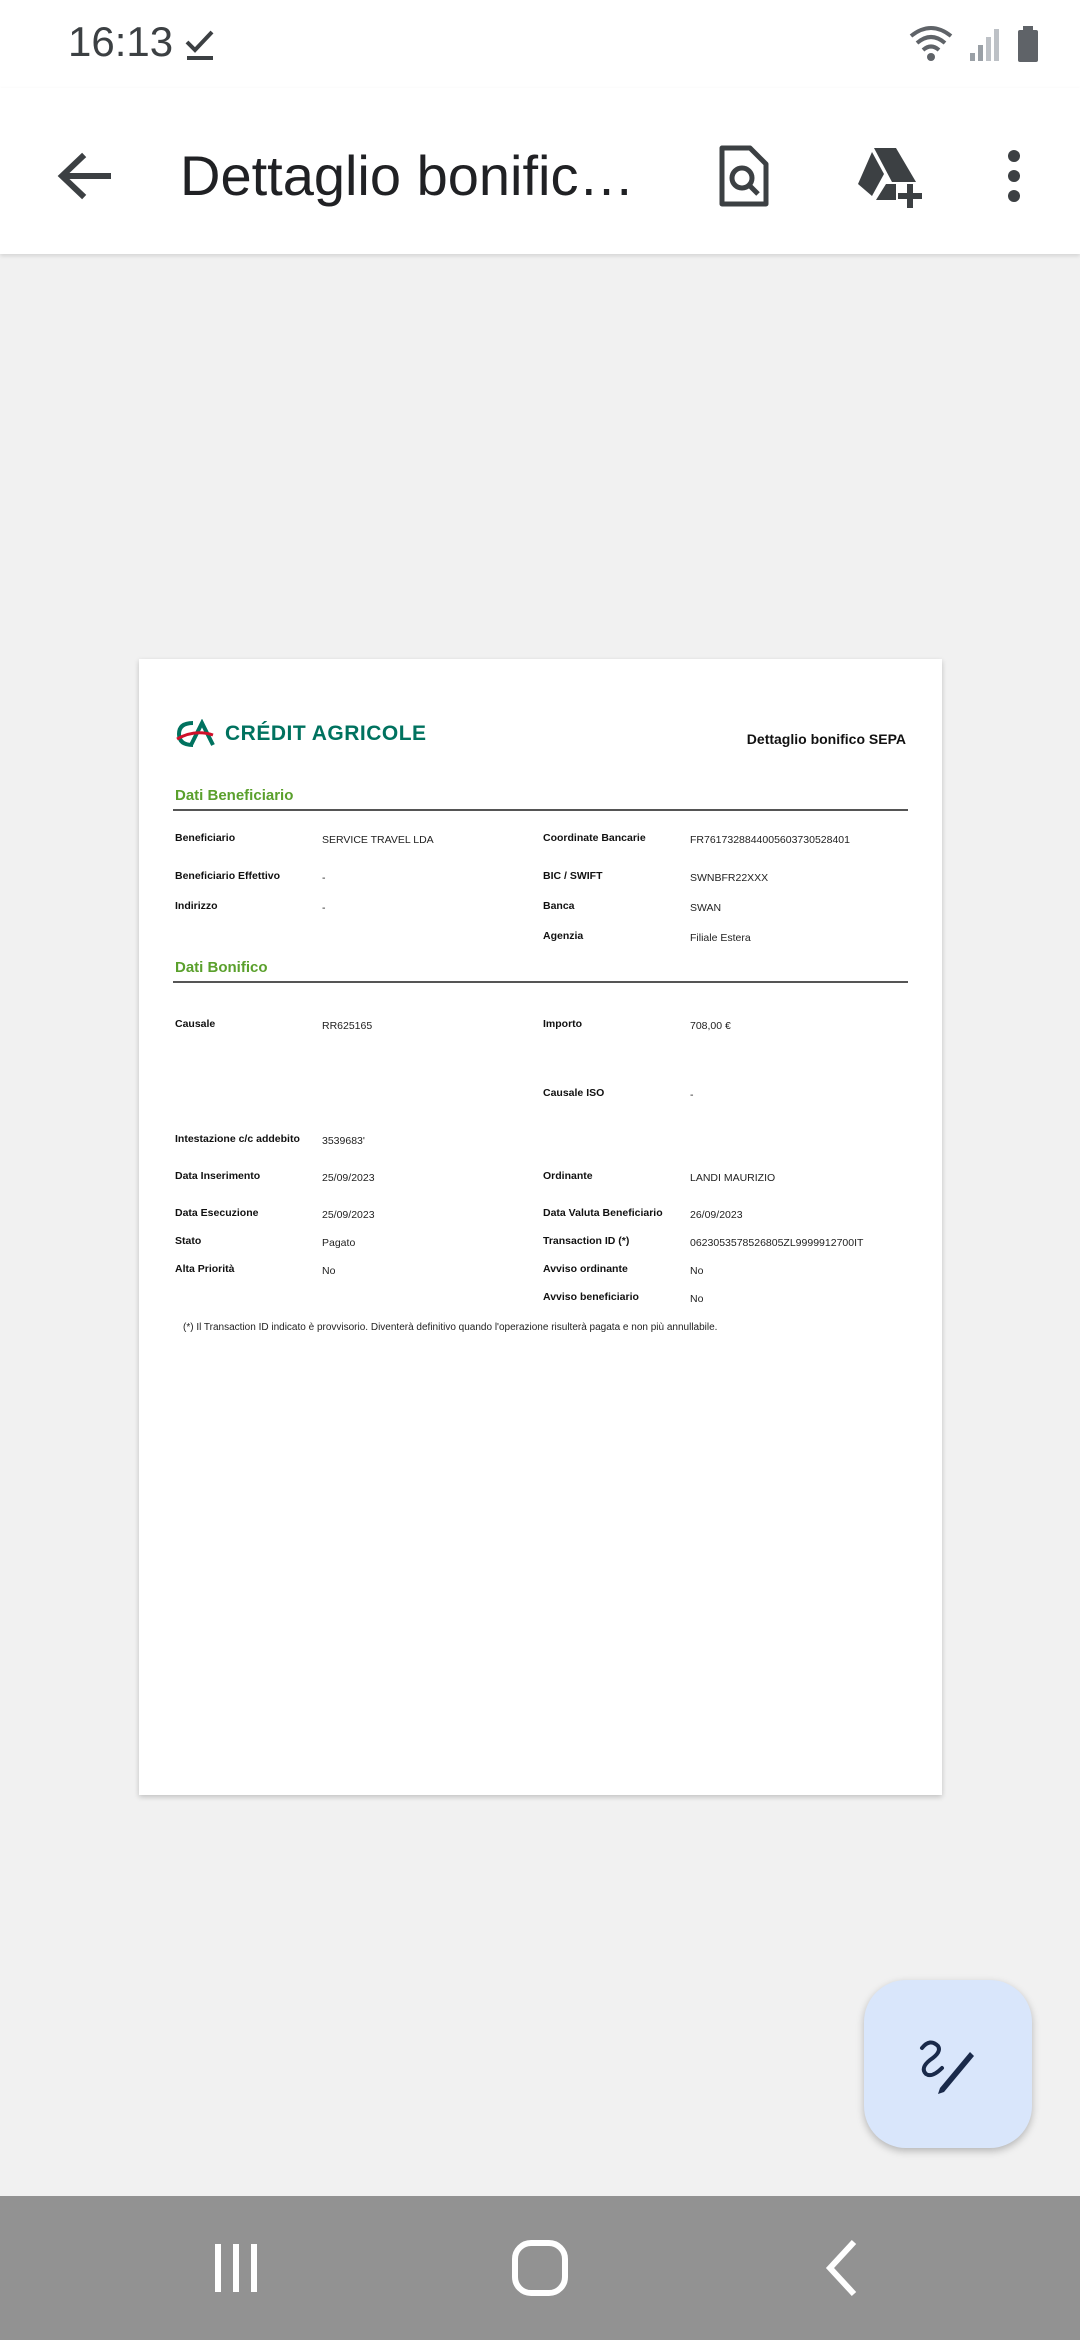  Describe the element at coordinates (237, 1139) in the screenshot. I see `intestazione-label: Intestazione c/c addebito` at that location.